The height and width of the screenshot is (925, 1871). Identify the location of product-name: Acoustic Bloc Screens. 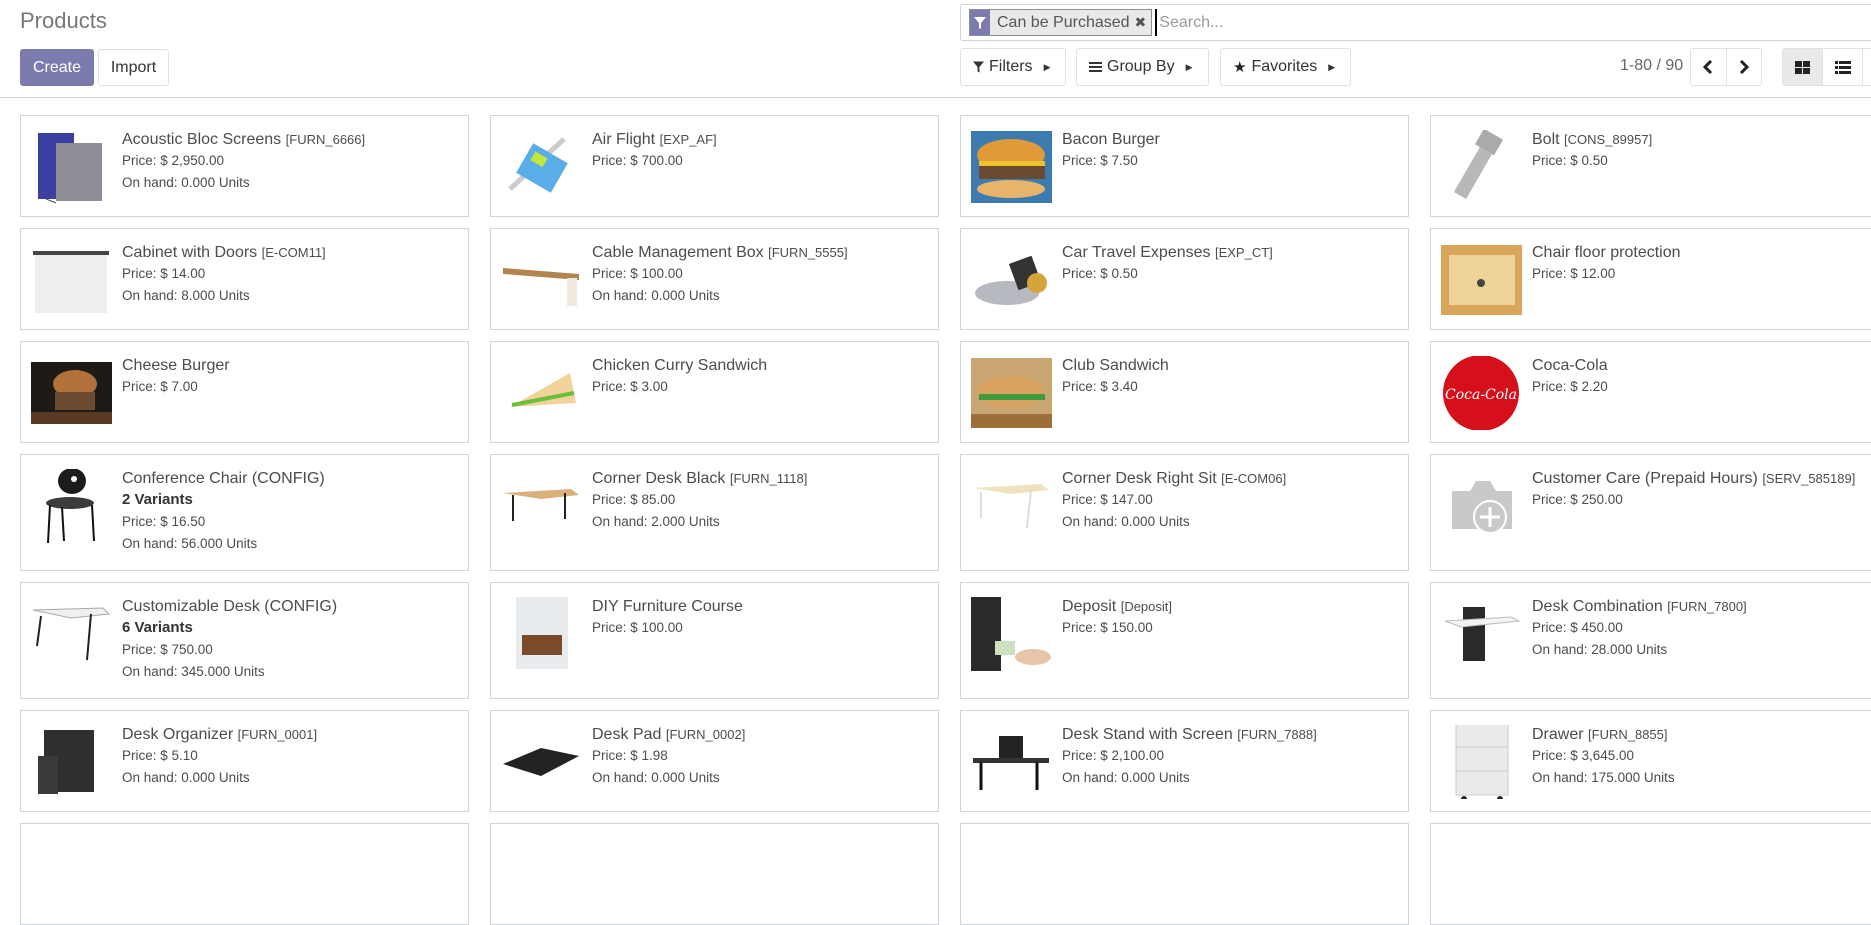
(202, 139).